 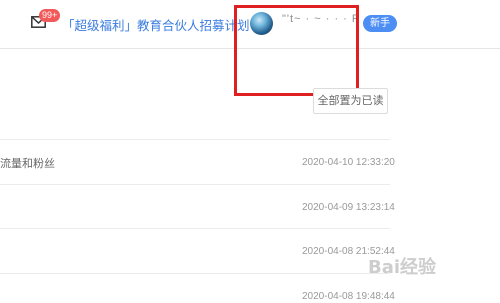 I want to click on notification-count-badge: 99+, so click(x=50, y=15).